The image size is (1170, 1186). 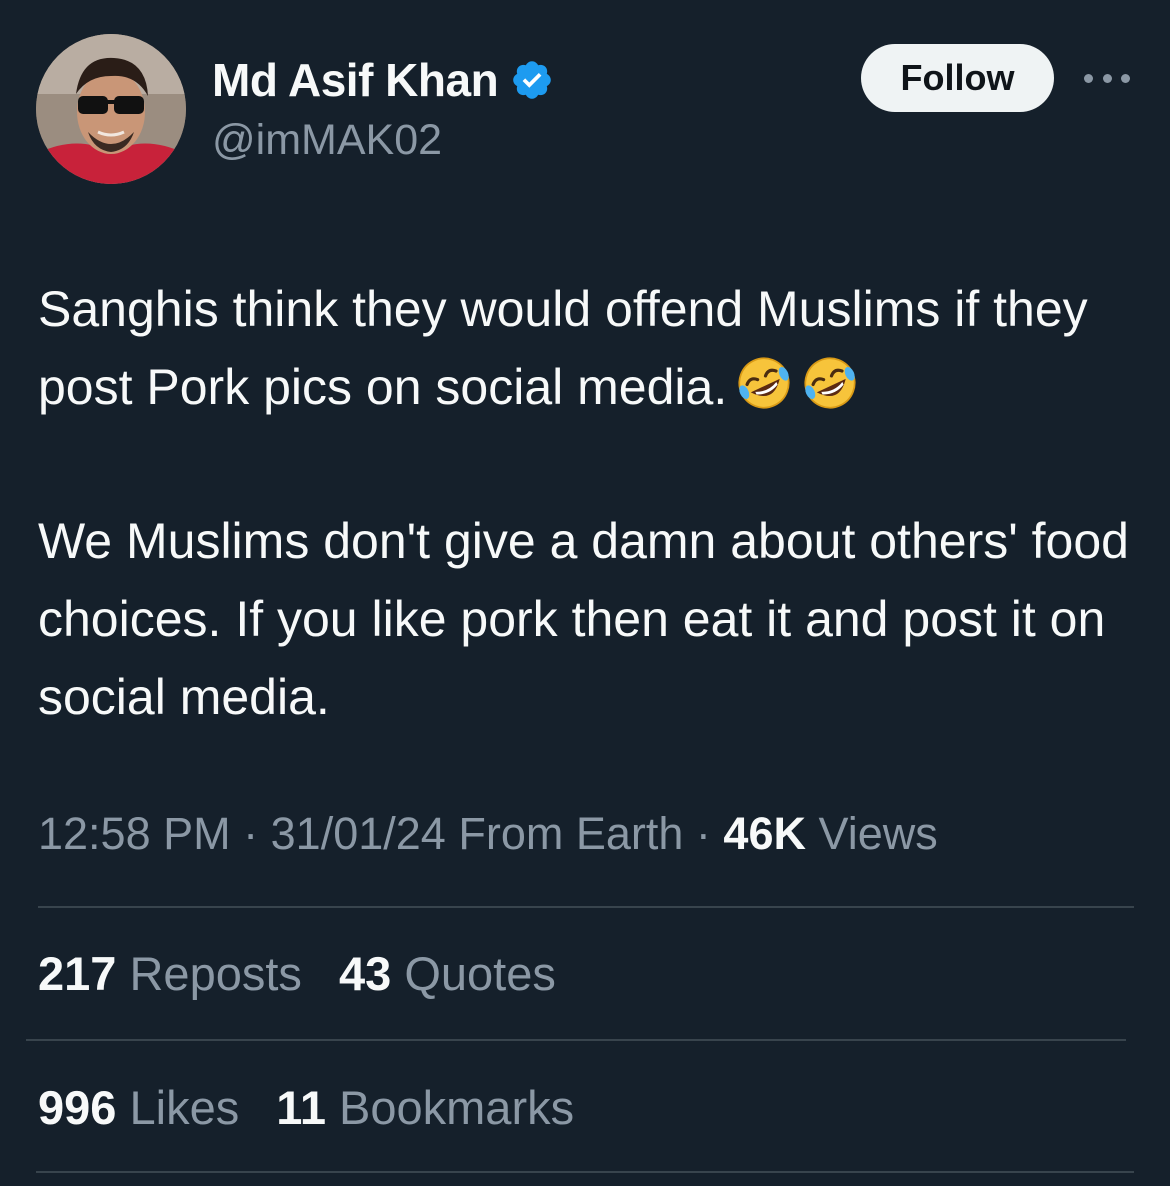 What do you see at coordinates (77, 1107) in the screenshot?
I see `likes-count: 996` at bounding box center [77, 1107].